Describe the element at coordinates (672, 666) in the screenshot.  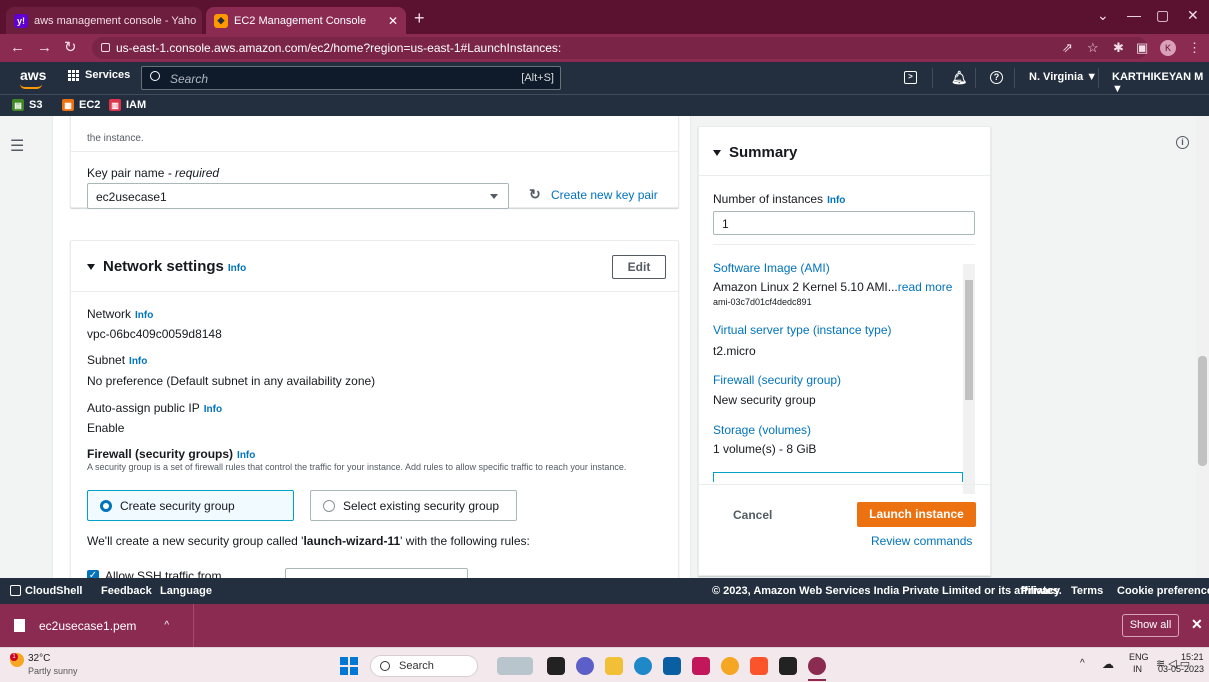
I see `store-icon` at that location.